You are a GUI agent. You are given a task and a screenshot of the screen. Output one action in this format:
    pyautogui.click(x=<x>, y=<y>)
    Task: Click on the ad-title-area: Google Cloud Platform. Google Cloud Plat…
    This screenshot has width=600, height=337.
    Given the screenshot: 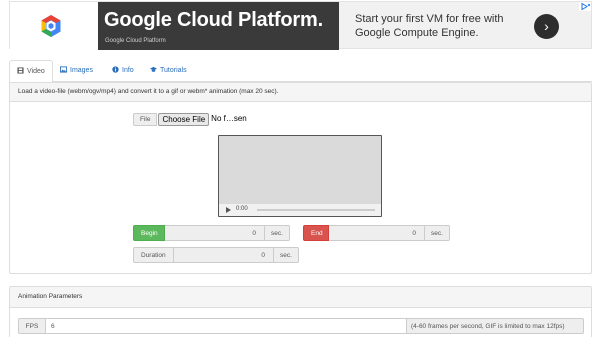 What is the action you would take?
    pyautogui.click(x=218, y=26)
    